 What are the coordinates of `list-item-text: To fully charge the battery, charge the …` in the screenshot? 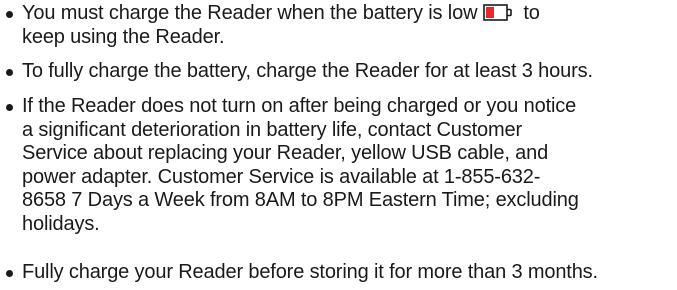 It's located at (349, 72).